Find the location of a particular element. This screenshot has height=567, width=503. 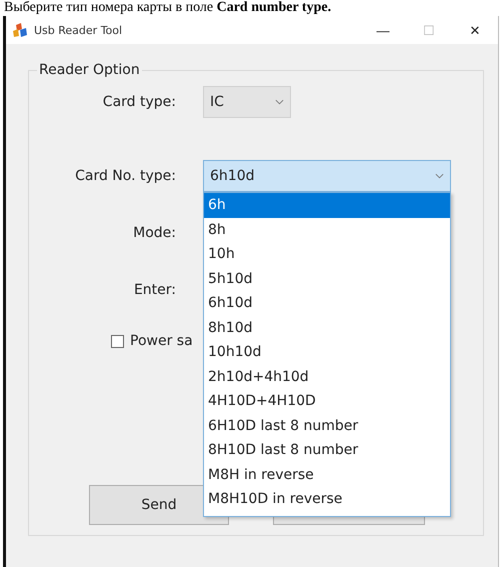

app-icon is located at coordinates (20, 30).